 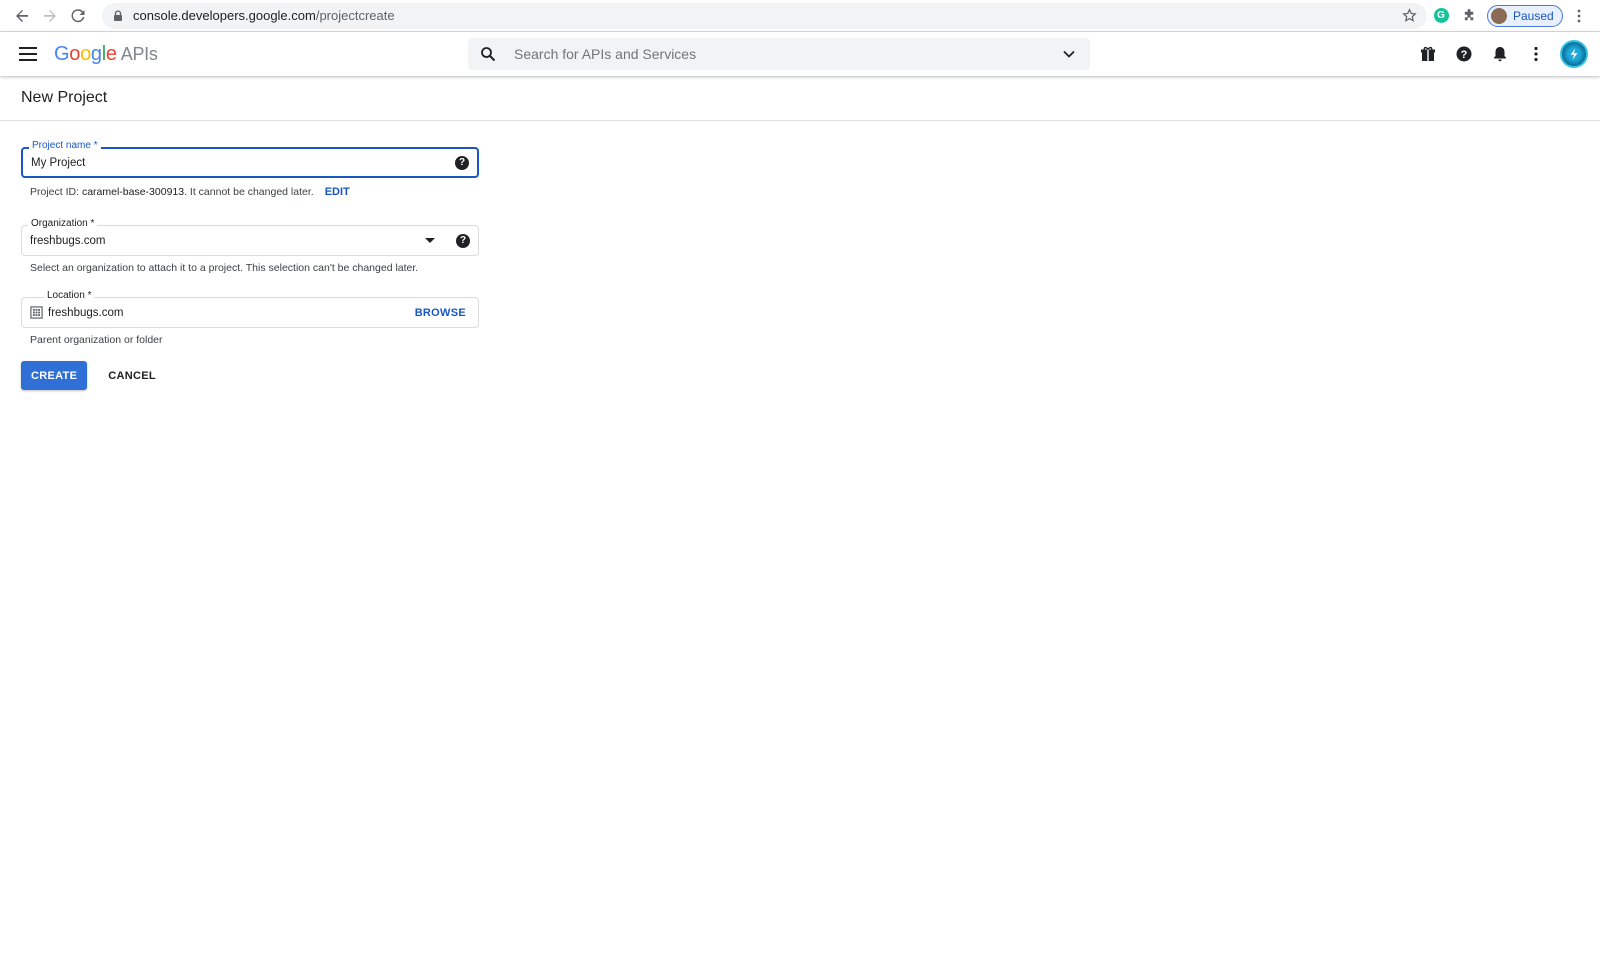 What do you see at coordinates (250, 237) in the screenshot?
I see `organization-select: Organization * freshbugs.com ?` at bounding box center [250, 237].